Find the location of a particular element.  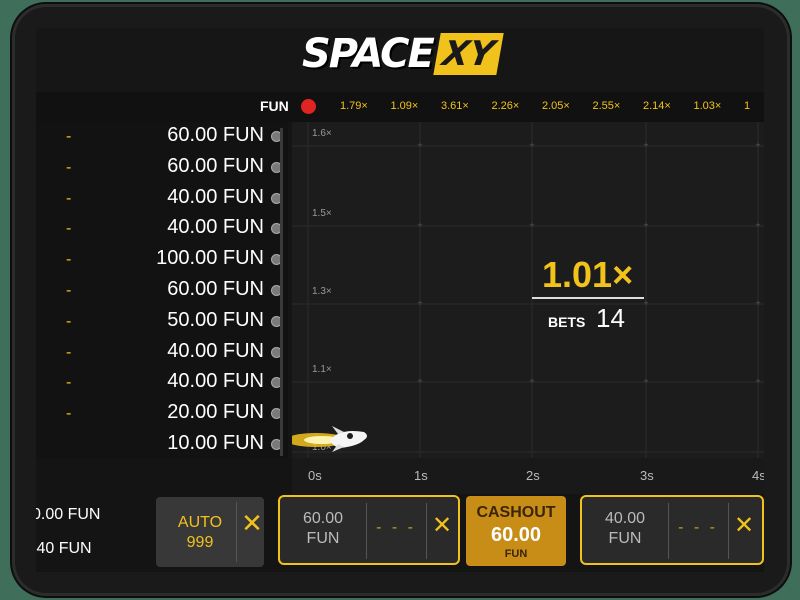

total-line-2: .40 FUN is located at coordinates (64, 548).